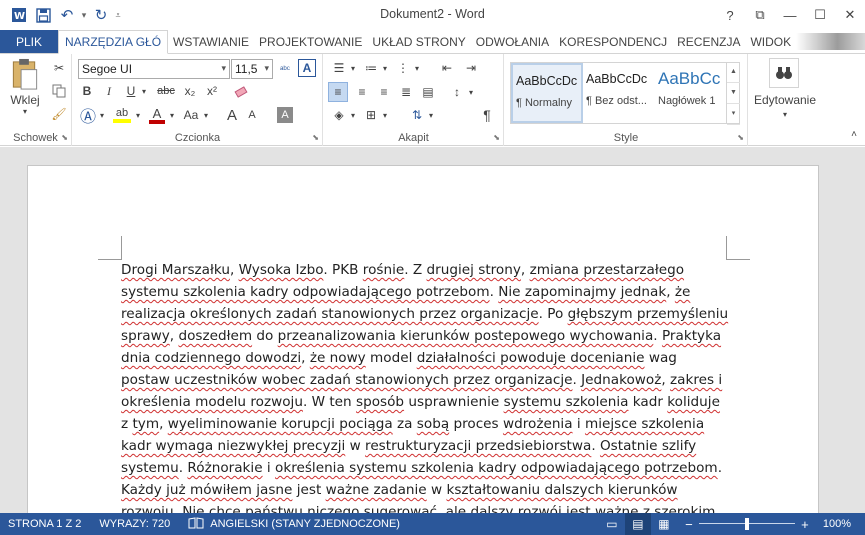 This screenshot has width=865, height=535. I want to click on show-formatting-icon: ¶, so click(487, 115).